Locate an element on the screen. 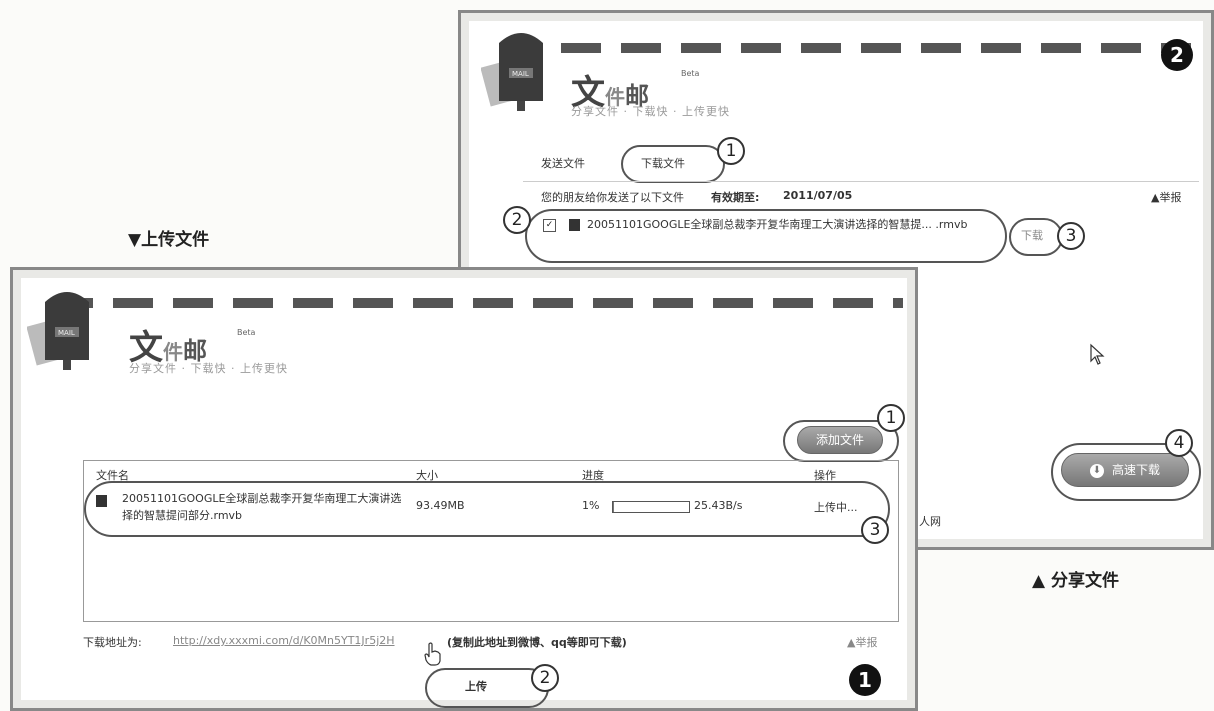  step-badge: 2 is located at coordinates (1177, 55).